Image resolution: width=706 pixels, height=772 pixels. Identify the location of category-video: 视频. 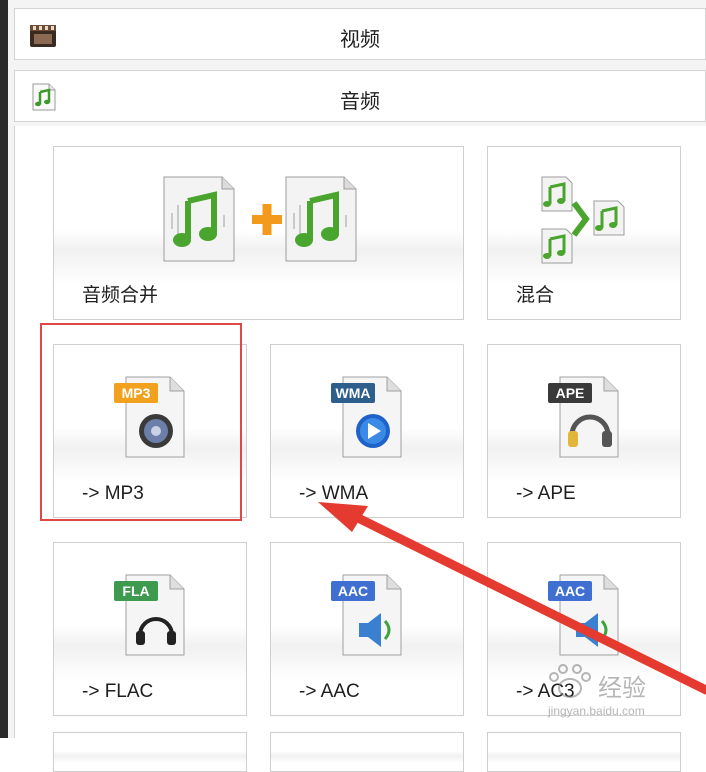
(360, 34).